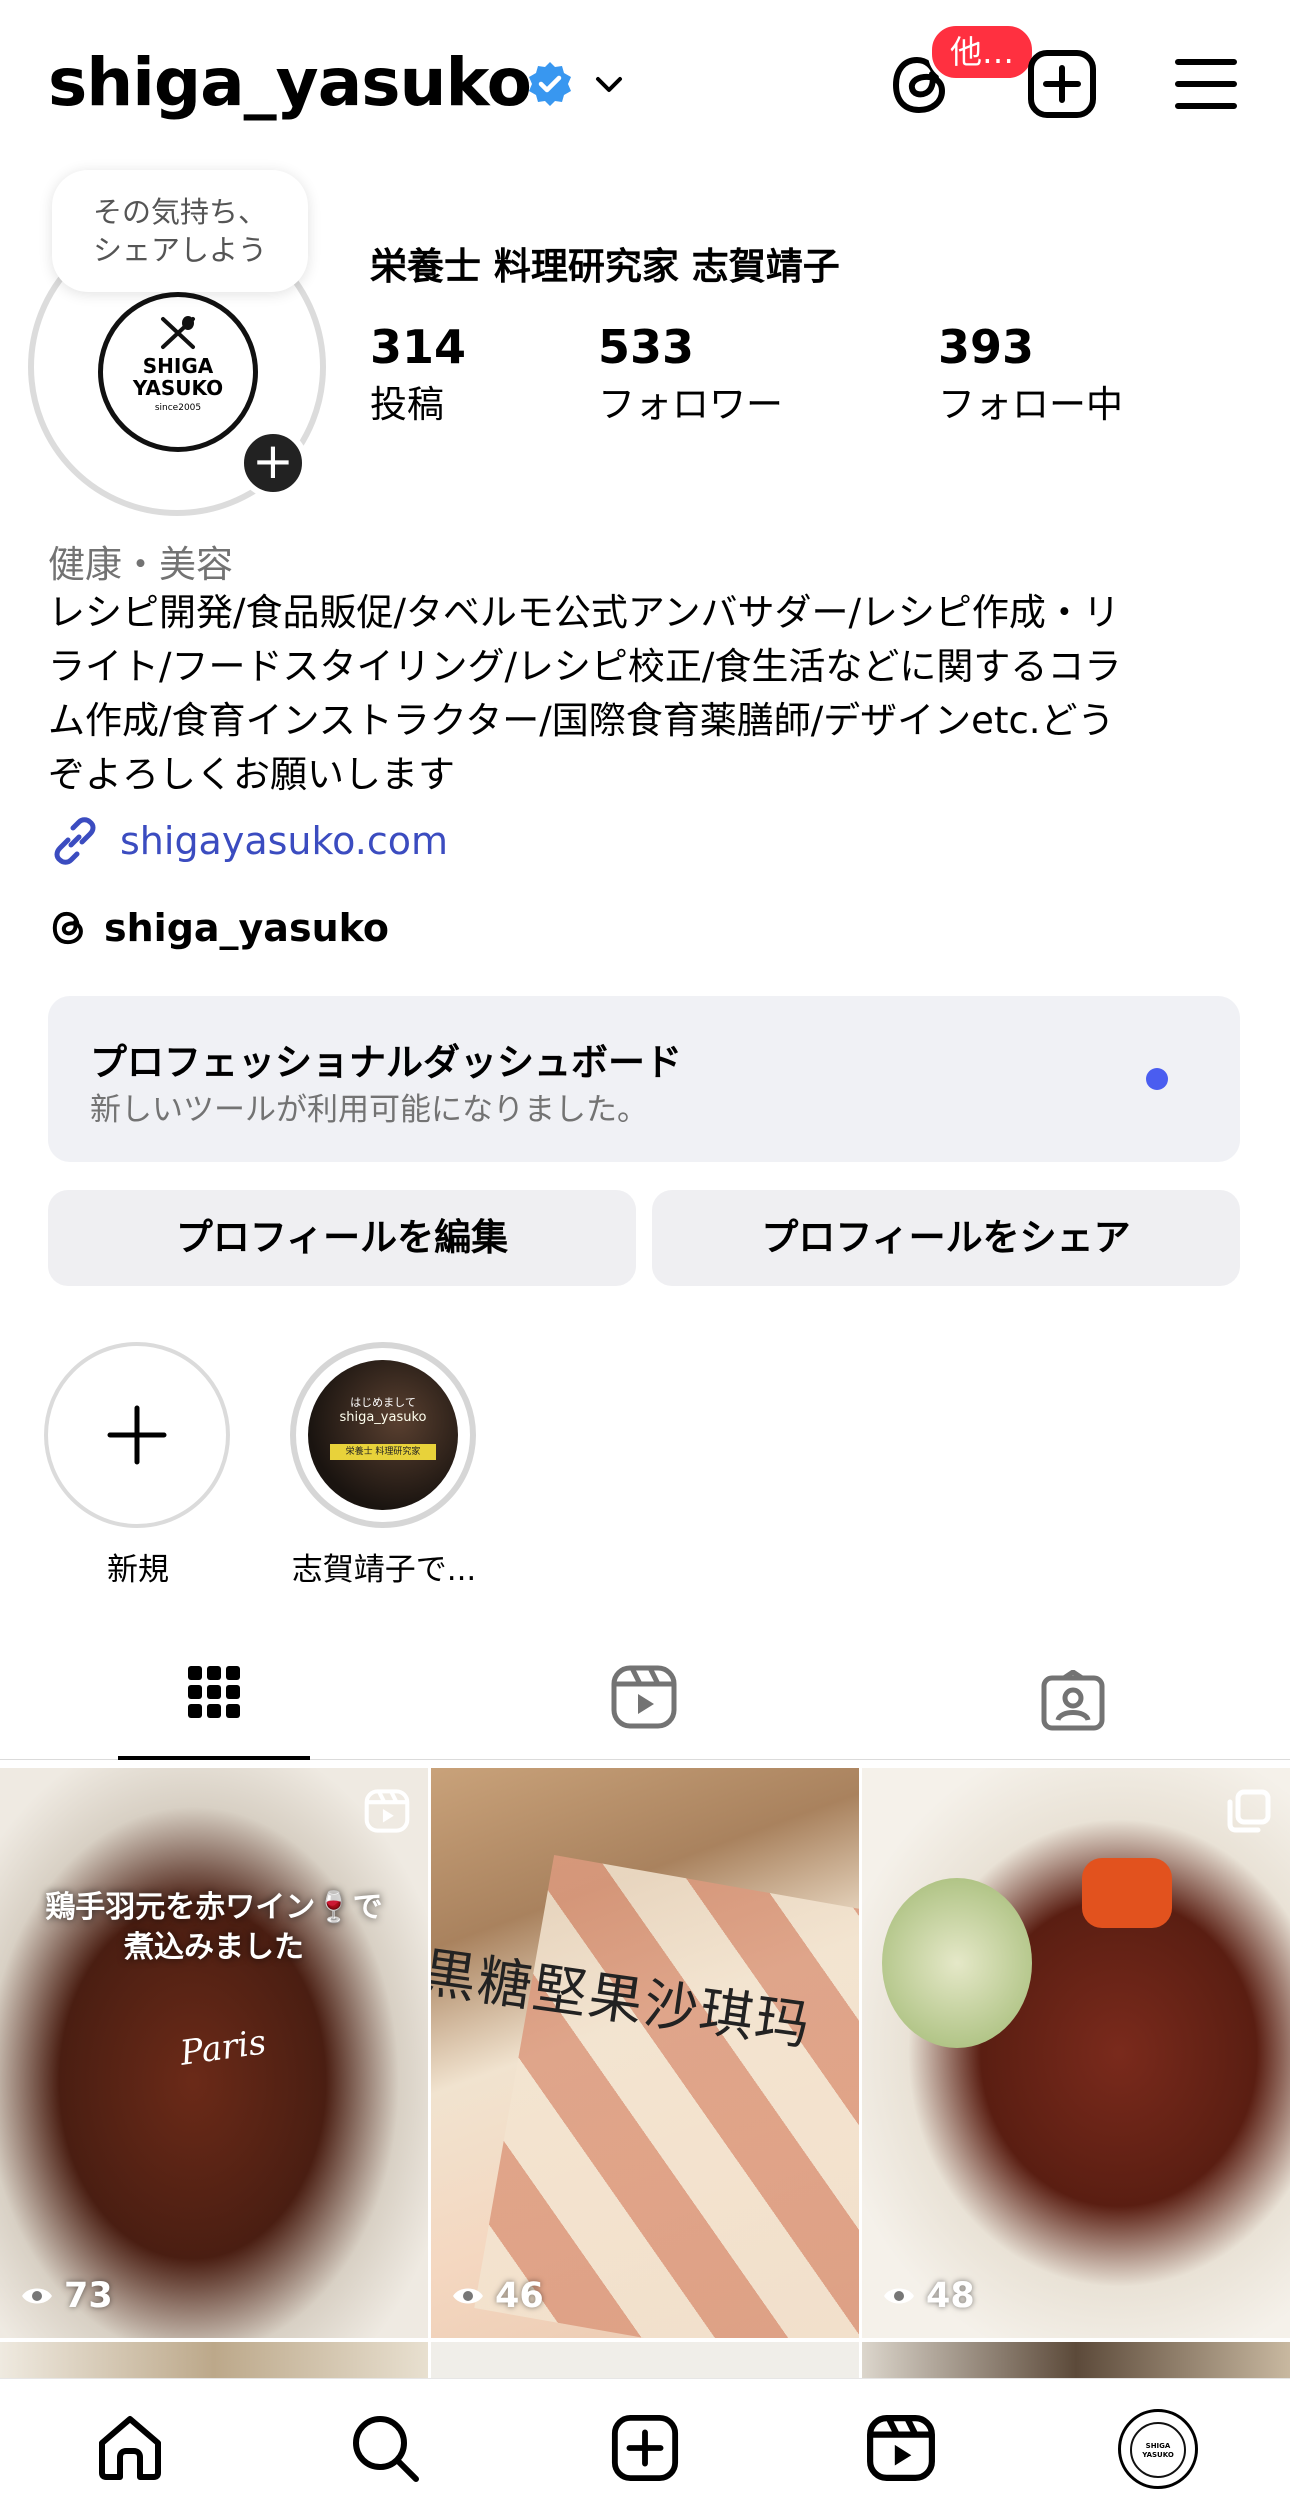  Describe the element at coordinates (1158, 2446) in the screenshot. I see `profile-tab-text-1: SHIGA` at that location.